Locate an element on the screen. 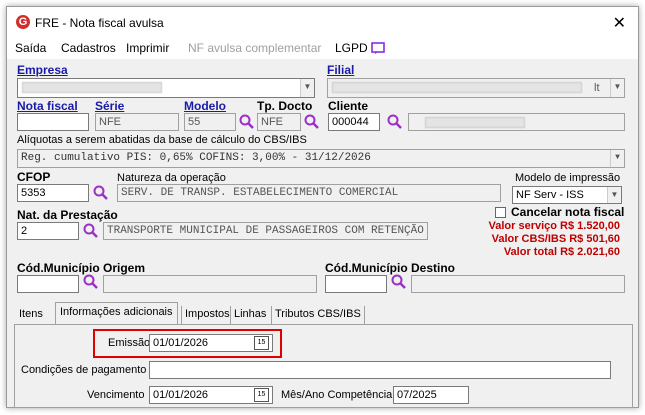 This screenshot has height=415, width=645. valor-cbs-ibs-text: Valor CBS/IBS R$ 501,60 is located at coordinates (555, 239).